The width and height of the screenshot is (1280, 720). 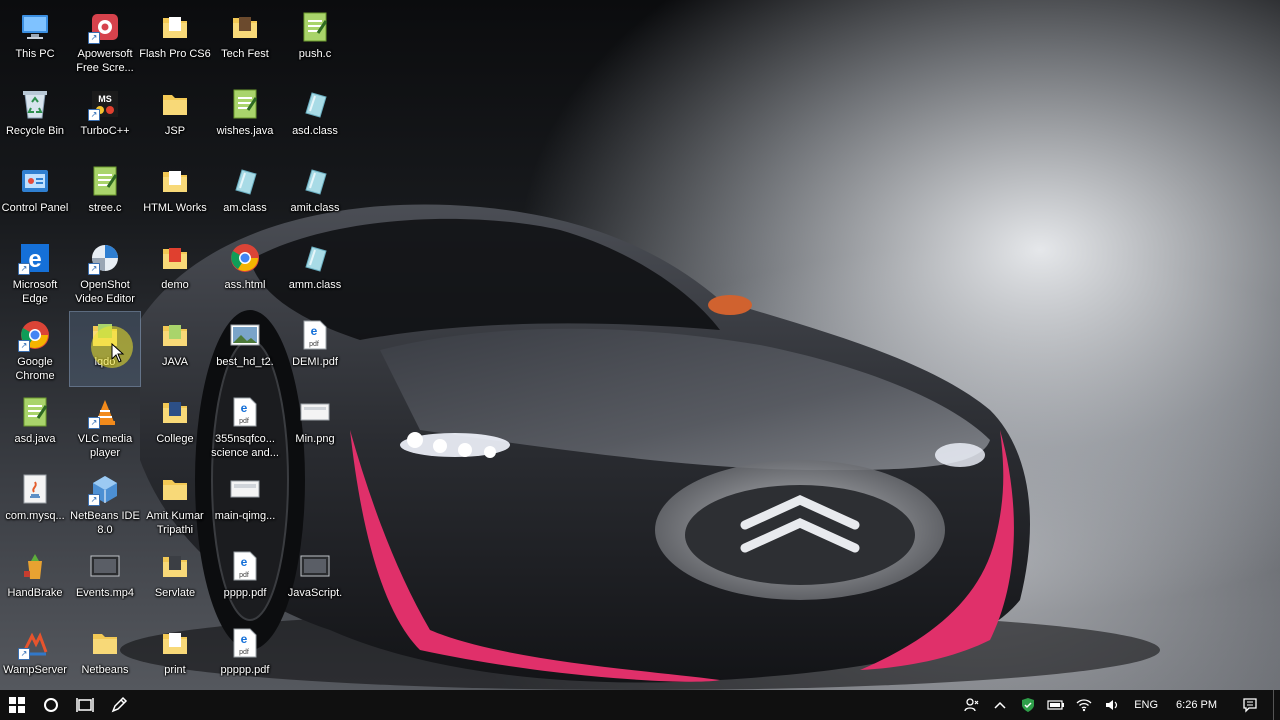 I want to click on desktop-icon-asd-java: asd.java, so click(x=35, y=426).